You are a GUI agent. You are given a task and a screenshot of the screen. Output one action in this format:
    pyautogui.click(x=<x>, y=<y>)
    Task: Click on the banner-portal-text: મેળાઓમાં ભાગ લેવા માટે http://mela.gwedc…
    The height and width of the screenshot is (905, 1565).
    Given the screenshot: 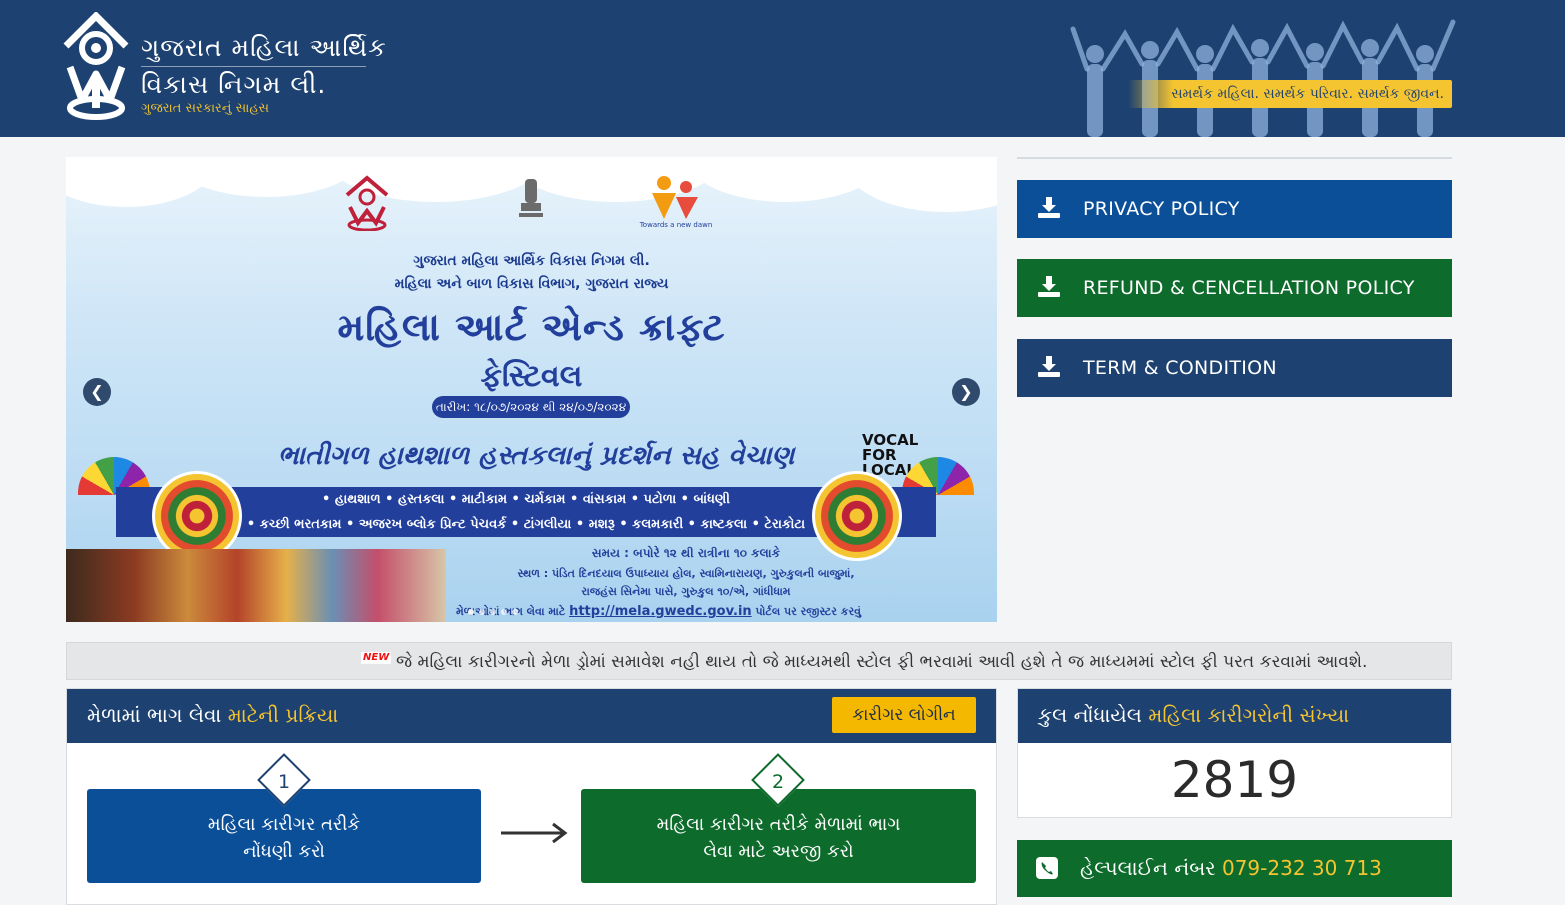 What is the action you would take?
    pyautogui.click(x=716, y=611)
    